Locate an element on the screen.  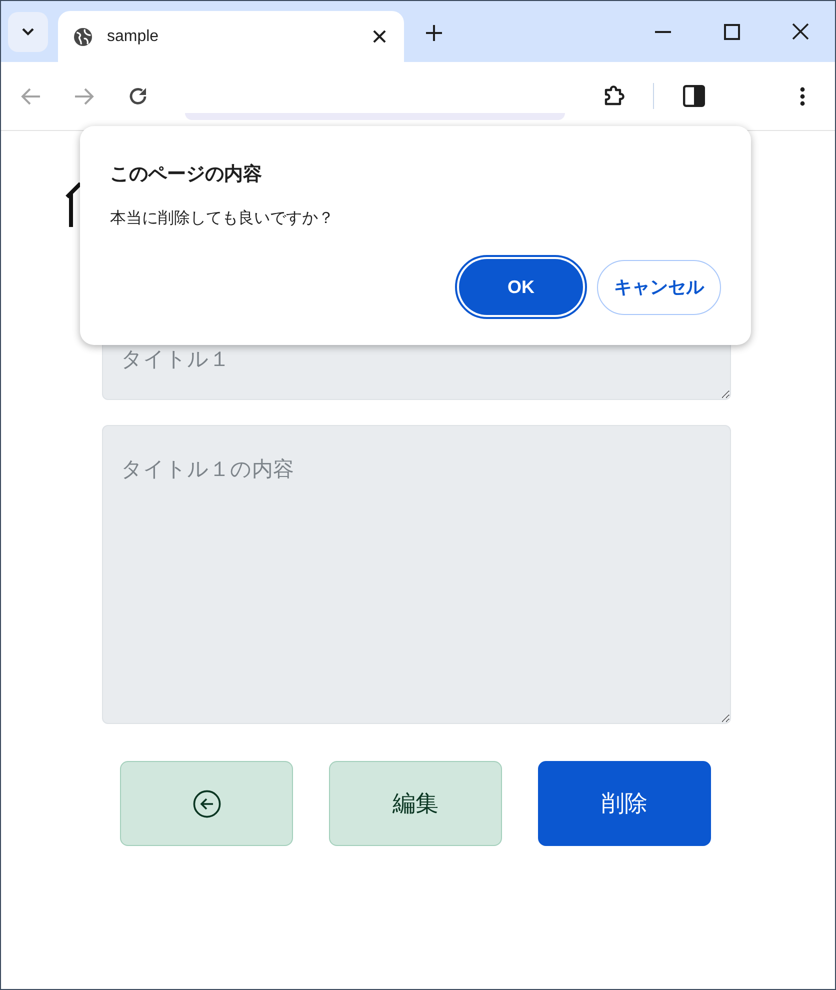
house-icon is located at coordinates (73, 205).